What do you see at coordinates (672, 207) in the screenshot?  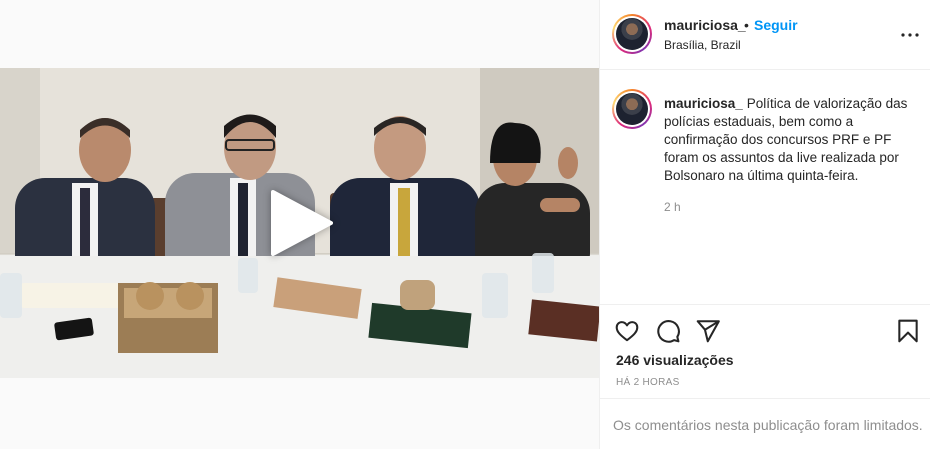 I see `caption-timestamp: 2 h` at bounding box center [672, 207].